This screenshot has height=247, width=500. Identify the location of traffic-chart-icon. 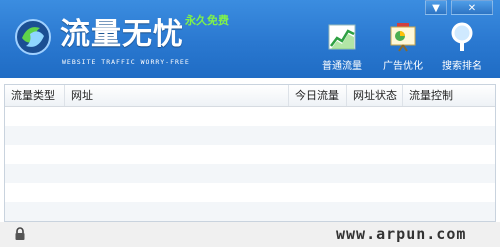
(342, 37).